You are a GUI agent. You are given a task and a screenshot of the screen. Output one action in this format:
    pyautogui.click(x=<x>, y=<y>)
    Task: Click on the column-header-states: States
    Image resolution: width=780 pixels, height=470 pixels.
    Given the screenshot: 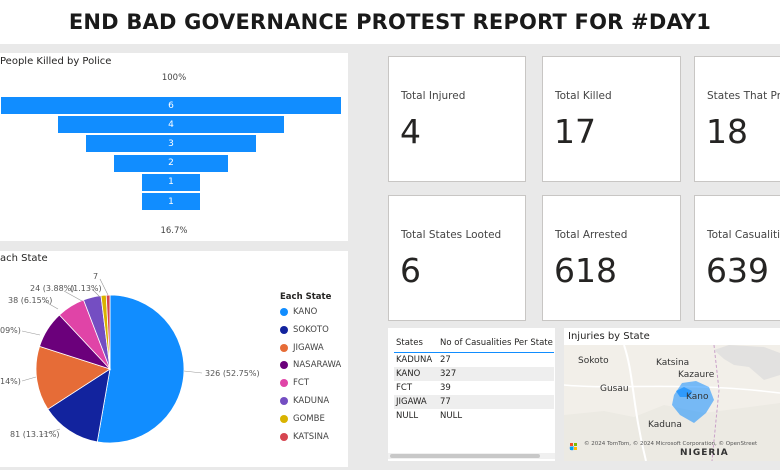 What is the action you would take?
    pyautogui.click(x=416, y=344)
    